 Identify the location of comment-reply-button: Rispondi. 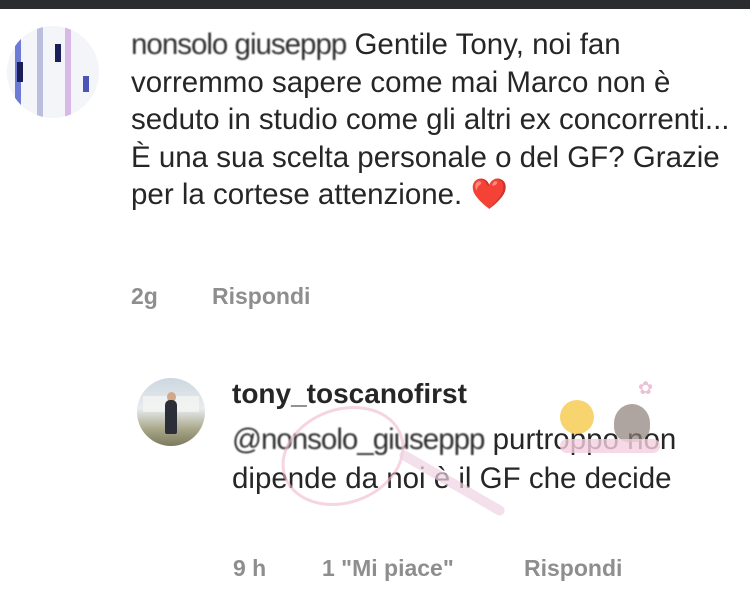
(261, 296).